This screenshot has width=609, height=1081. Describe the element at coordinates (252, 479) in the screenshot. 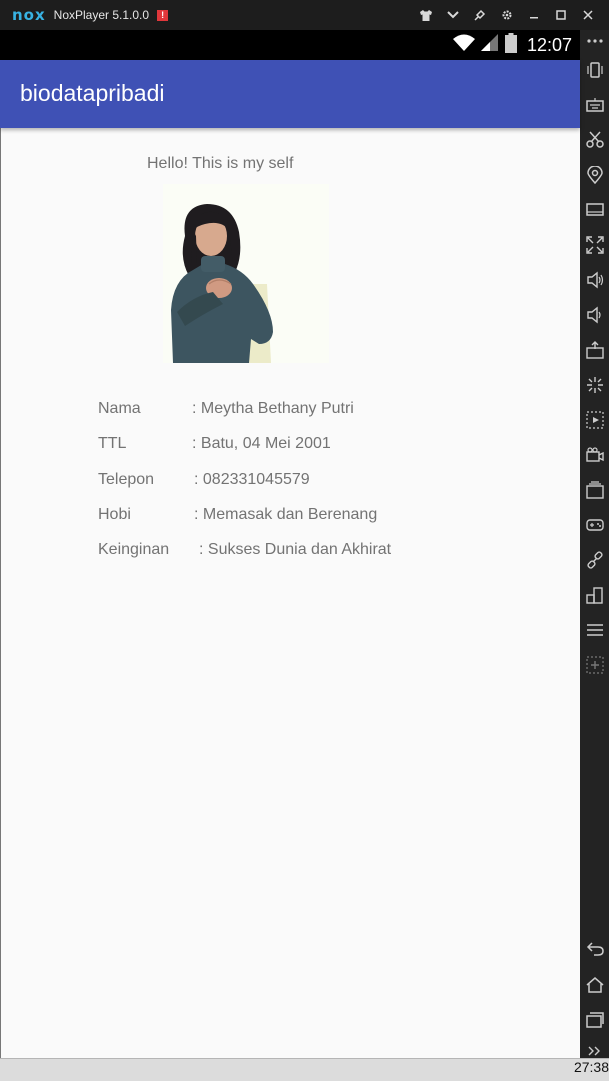

I see `bio-value: : 082331045579` at that location.